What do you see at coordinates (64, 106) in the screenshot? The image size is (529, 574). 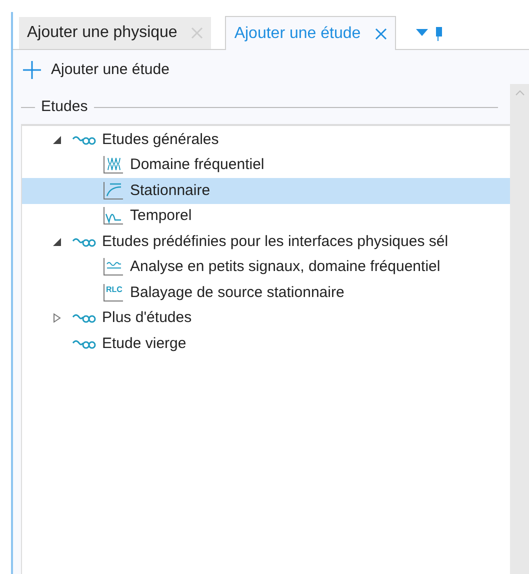 I see `group-title: Etudes` at bounding box center [64, 106].